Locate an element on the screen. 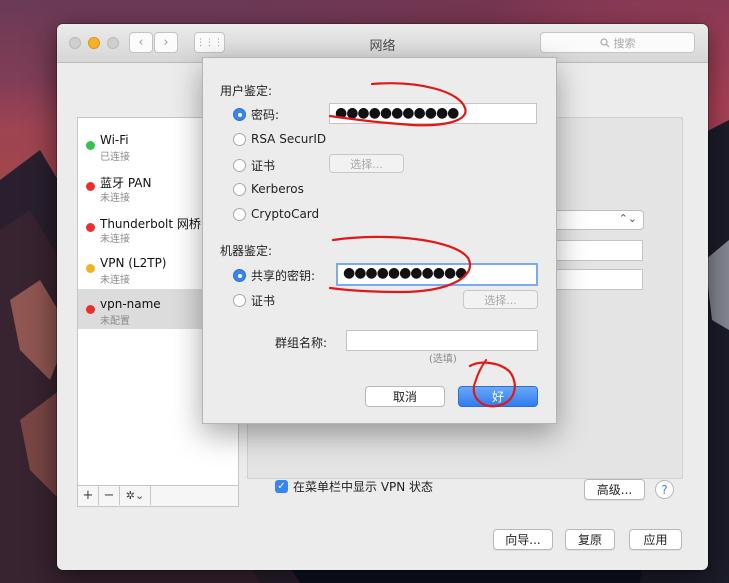 The image size is (729, 583). group-name-label: 群组名称: is located at coordinates (301, 343).